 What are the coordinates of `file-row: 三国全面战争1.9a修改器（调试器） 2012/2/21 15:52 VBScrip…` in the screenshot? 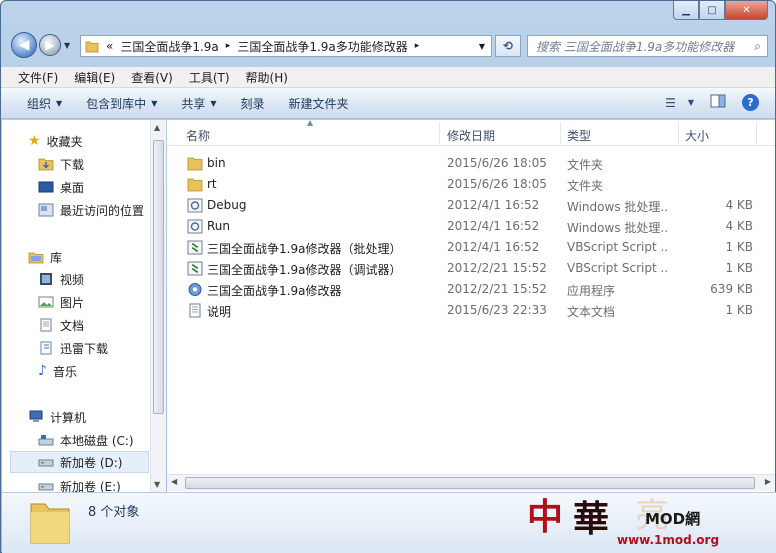 It's located at (467, 268).